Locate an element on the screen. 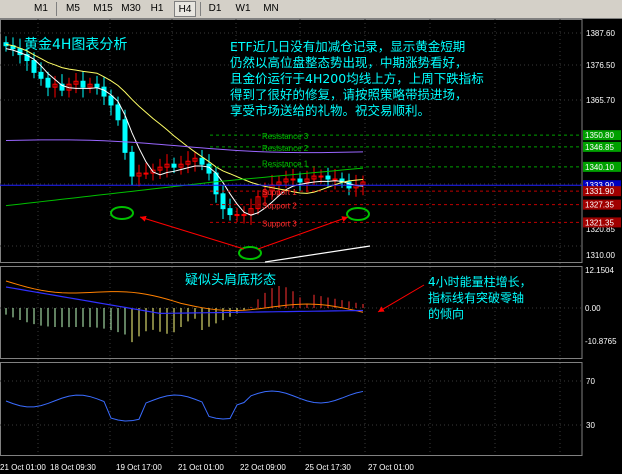 The width and height of the screenshot is (622, 474). ma-slow-line is located at coordinates (184, 146).